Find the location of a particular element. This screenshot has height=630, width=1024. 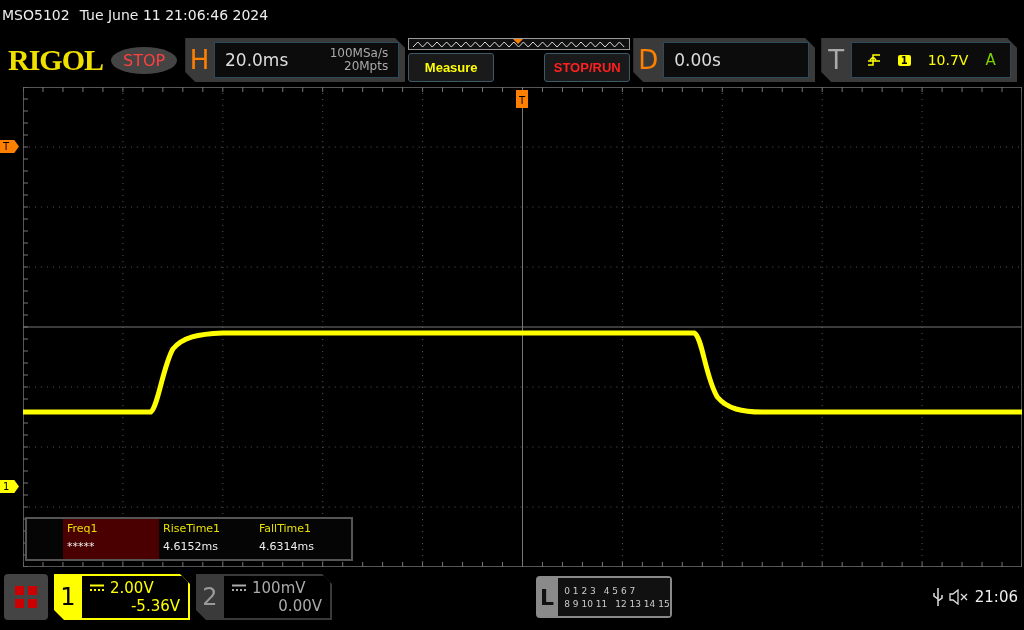

horizontal-panel: H 20.0ms 100MSa/s 20Mpts is located at coordinates (295, 60).